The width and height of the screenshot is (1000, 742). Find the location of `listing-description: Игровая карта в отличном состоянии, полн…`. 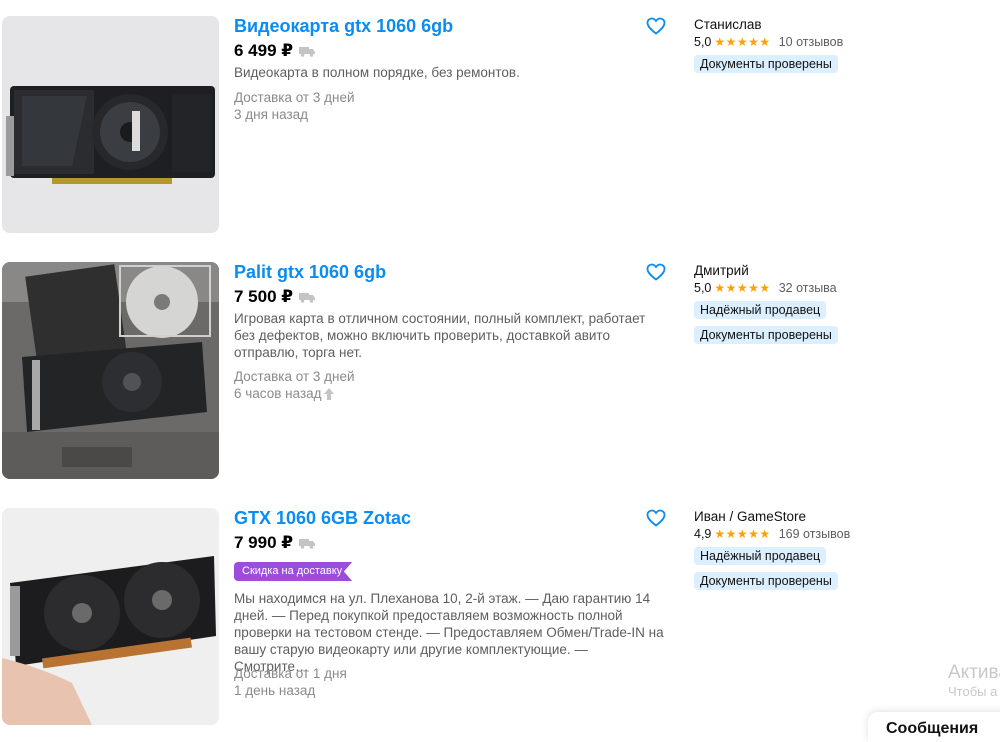

listing-description: Игровая карта в отличном состоянии, полн… is located at coordinates (440, 335).